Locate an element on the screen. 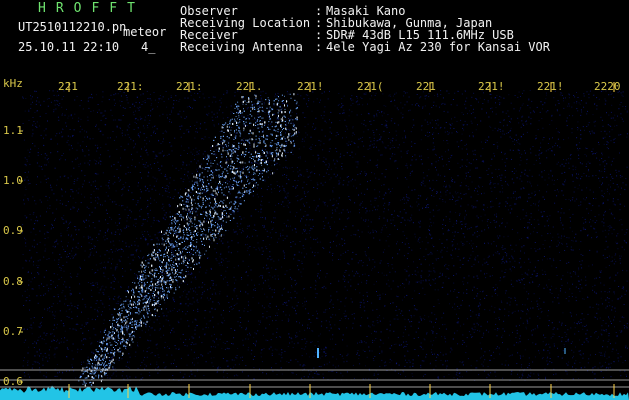 The width and height of the screenshot is (629, 400). time-tick-label: 221( is located at coordinates (370, 86).